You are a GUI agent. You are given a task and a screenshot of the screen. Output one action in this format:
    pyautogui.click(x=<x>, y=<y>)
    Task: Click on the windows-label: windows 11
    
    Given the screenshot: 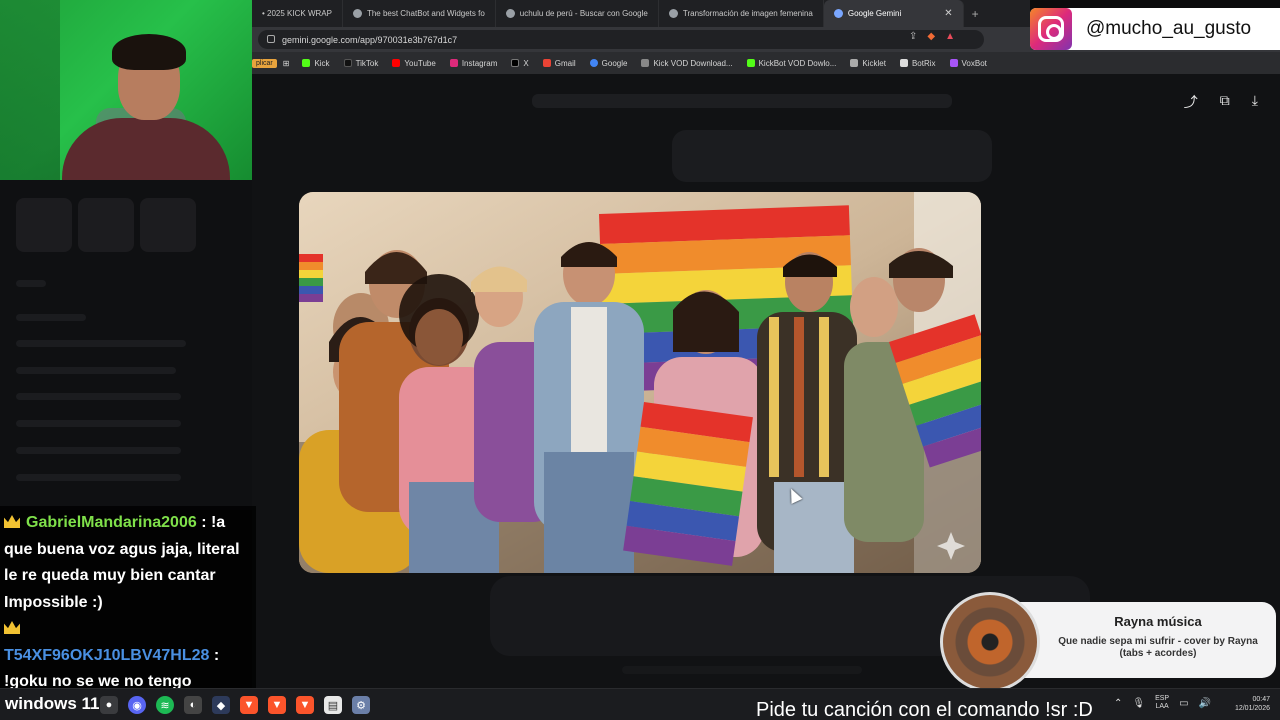 What is the action you would take?
    pyautogui.click(x=52, y=703)
    